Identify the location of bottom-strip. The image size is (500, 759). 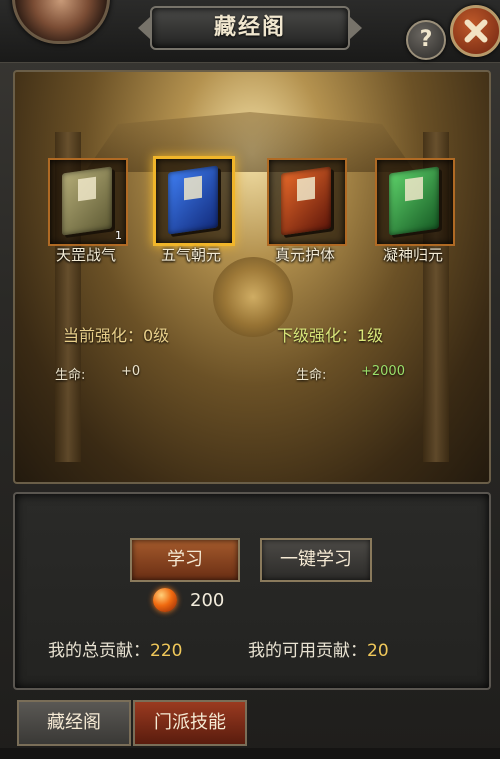
(250, 753).